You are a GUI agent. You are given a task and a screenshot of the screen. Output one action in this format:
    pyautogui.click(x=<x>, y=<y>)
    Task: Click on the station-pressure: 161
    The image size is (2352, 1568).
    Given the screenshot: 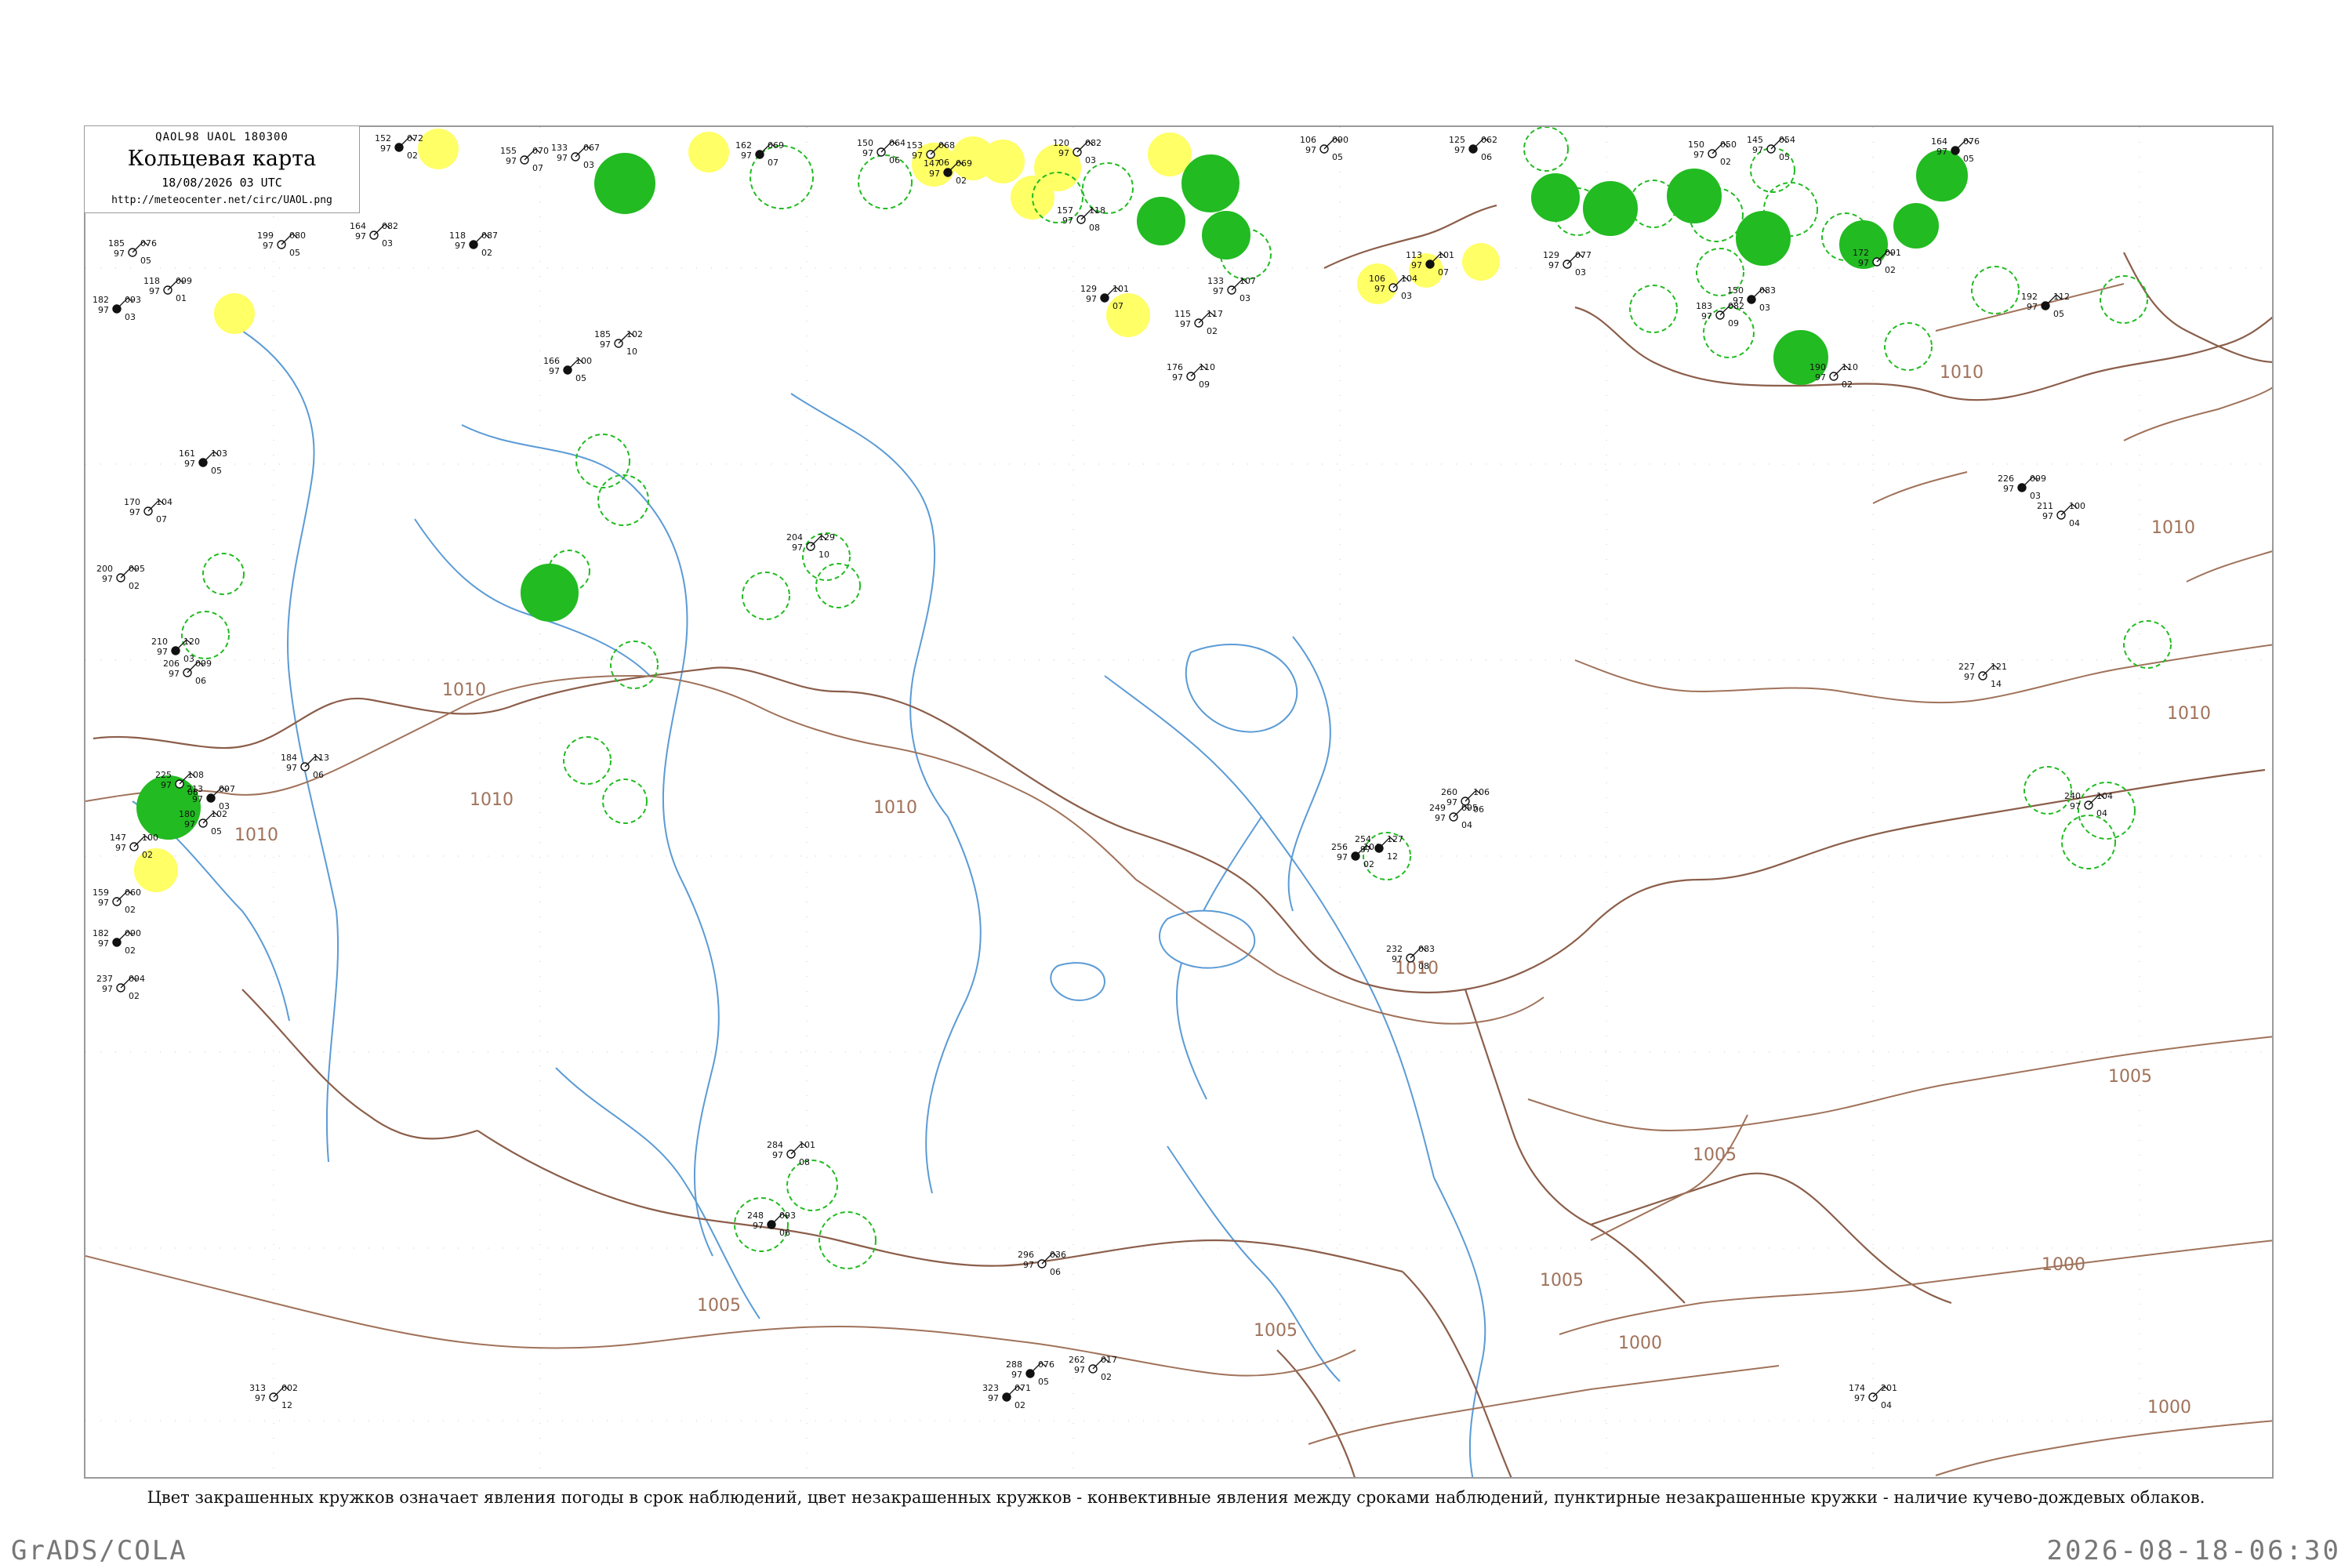 What is the action you would take?
    pyautogui.click(x=187, y=453)
    